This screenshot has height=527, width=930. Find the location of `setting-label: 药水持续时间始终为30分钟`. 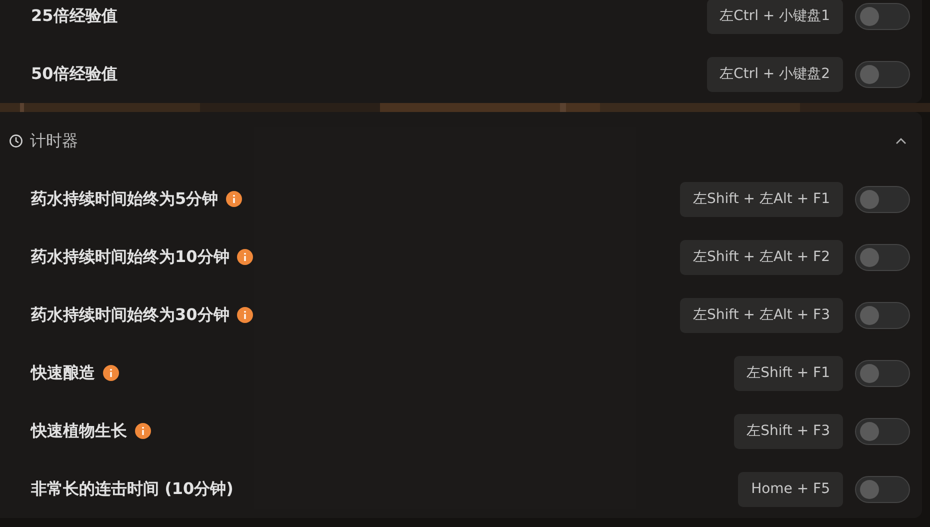

setting-label: 药水持续时间始终为30分钟 is located at coordinates (130, 315).